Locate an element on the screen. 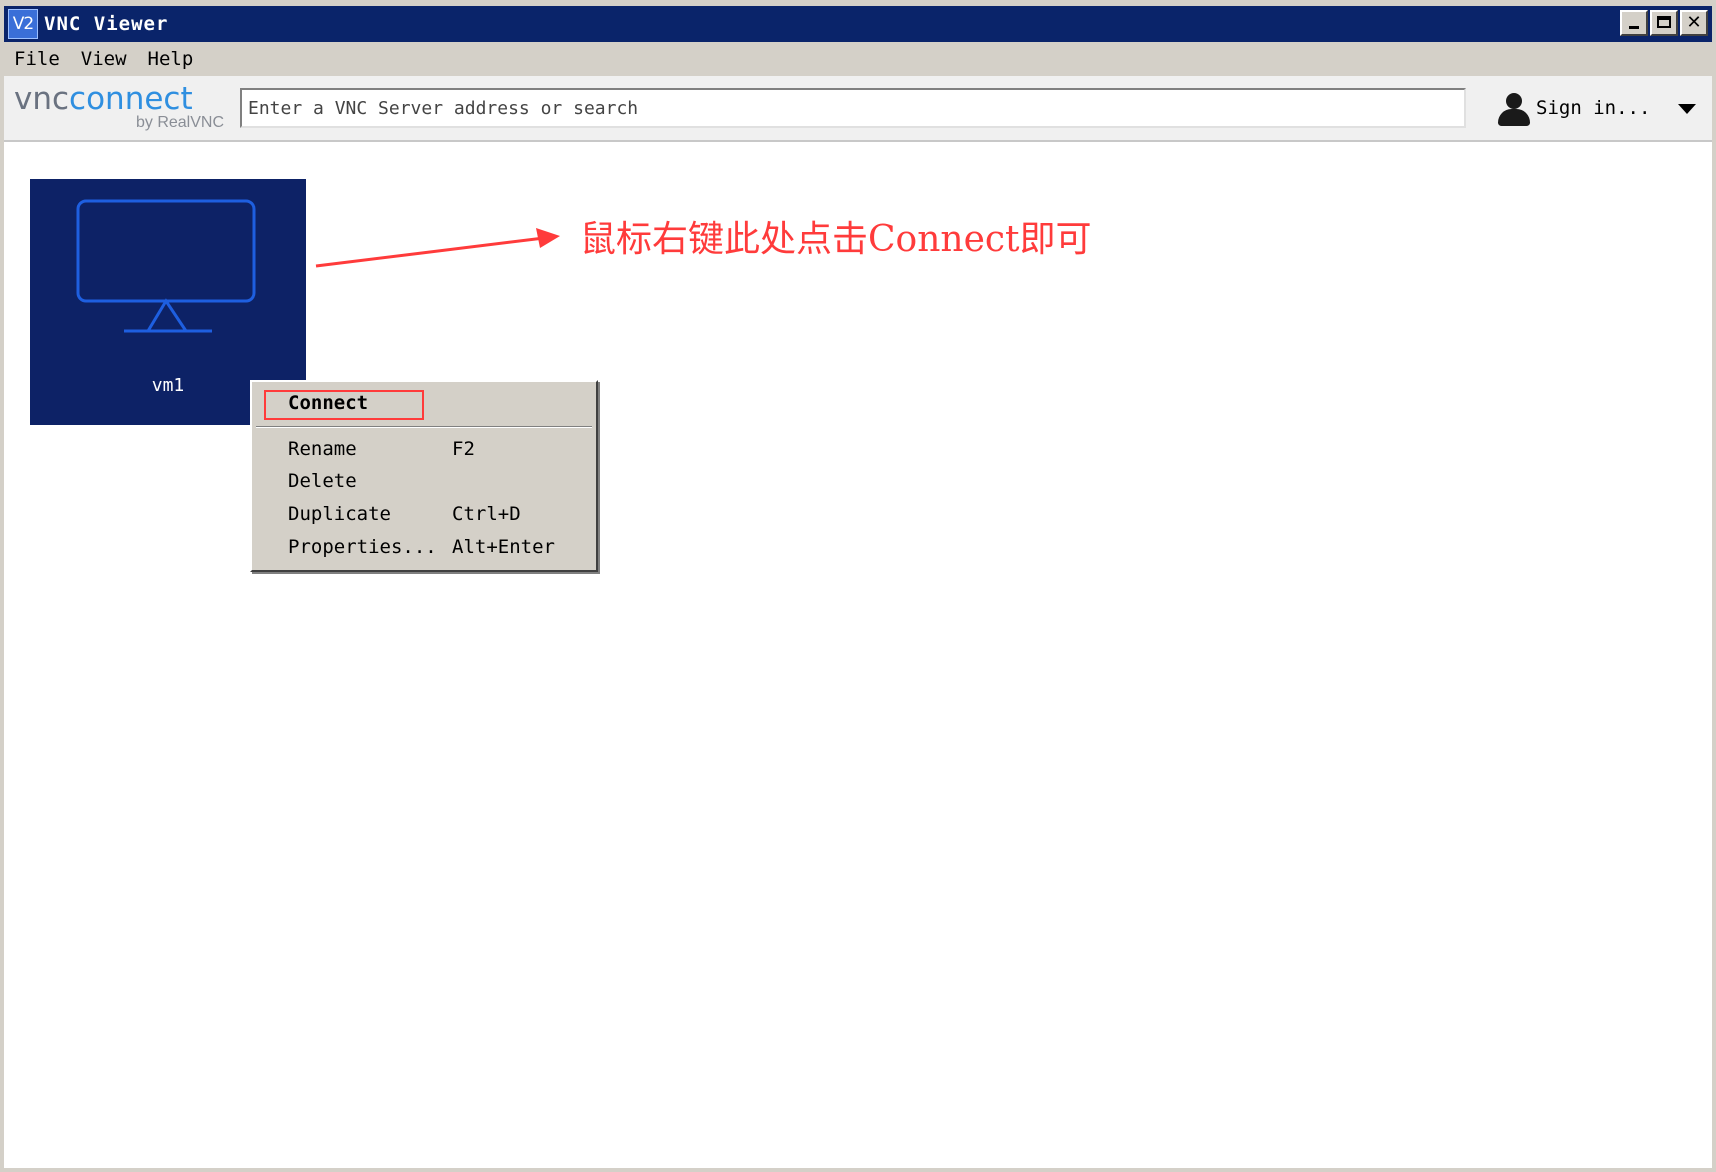 The image size is (1716, 1172). menu-item-rename: Rename is located at coordinates (322, 449).